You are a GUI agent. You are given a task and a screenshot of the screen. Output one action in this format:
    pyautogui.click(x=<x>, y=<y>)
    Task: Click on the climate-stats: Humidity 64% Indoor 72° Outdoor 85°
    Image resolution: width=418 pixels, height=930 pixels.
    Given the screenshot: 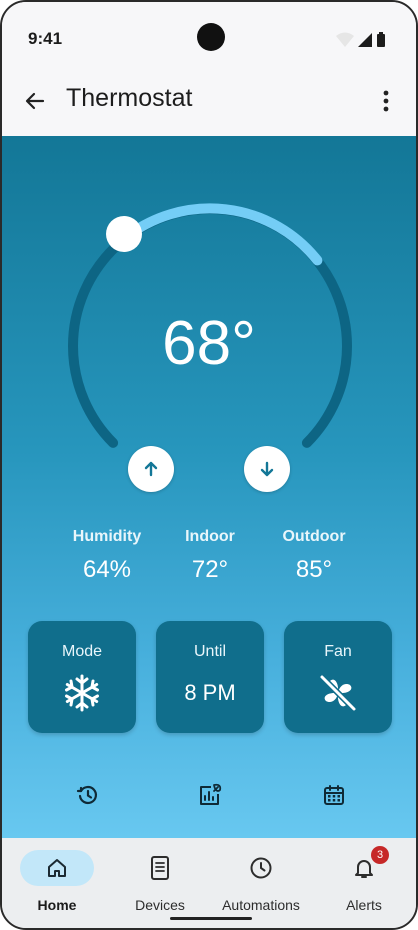 What is the action you would take?
    pyautogui.click(x=209, y=558)
    